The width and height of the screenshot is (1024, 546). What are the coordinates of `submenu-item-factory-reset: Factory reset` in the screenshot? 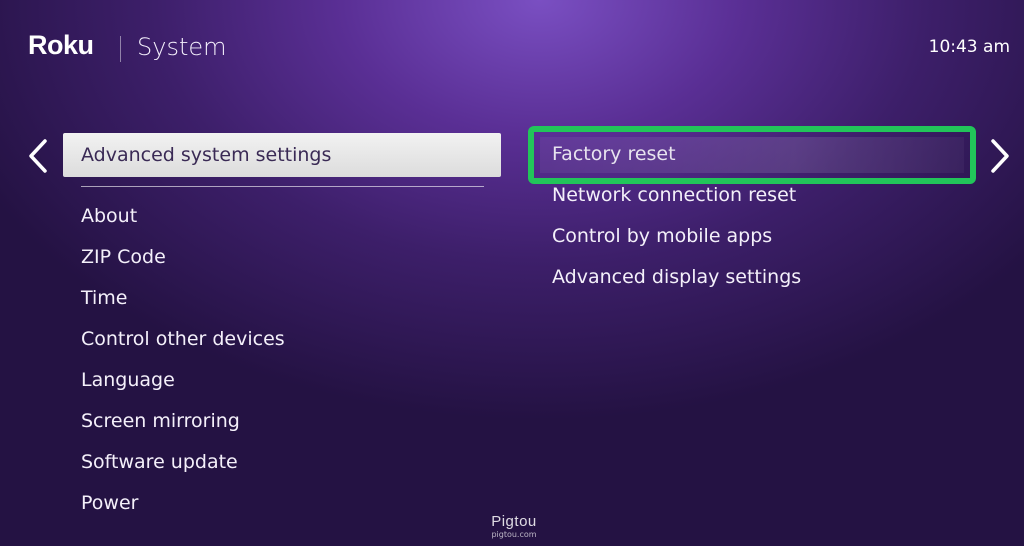 It's located at (676, 155).